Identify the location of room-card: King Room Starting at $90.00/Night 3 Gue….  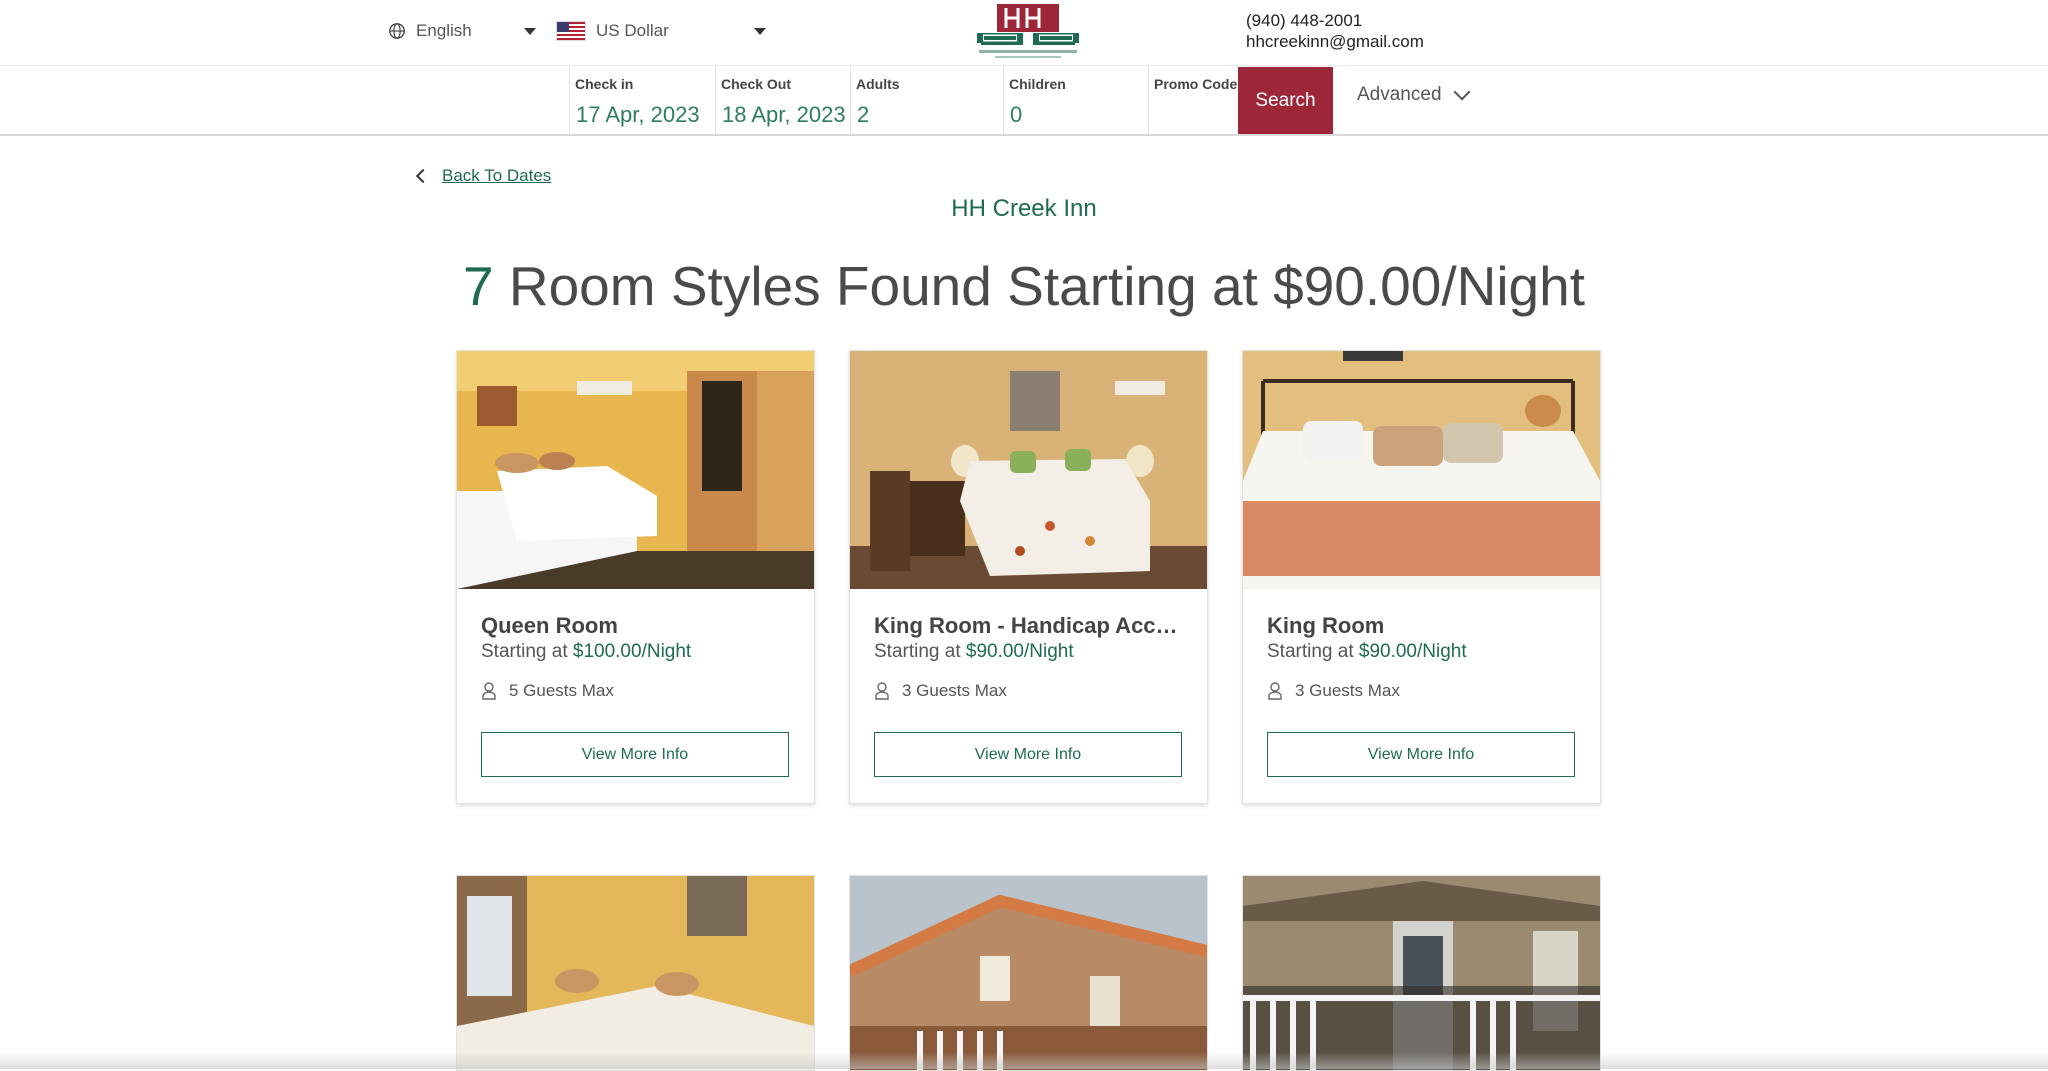
(1421, 577).